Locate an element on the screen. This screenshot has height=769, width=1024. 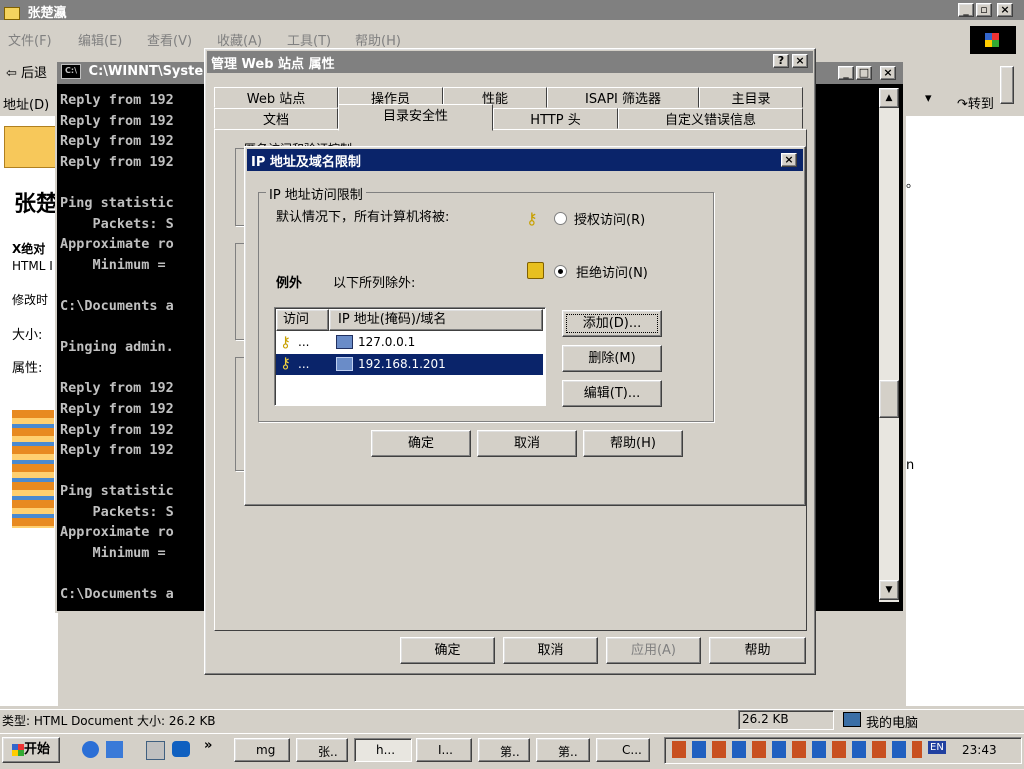
console-line: Approximate ro is located at coordinates (117, 244).